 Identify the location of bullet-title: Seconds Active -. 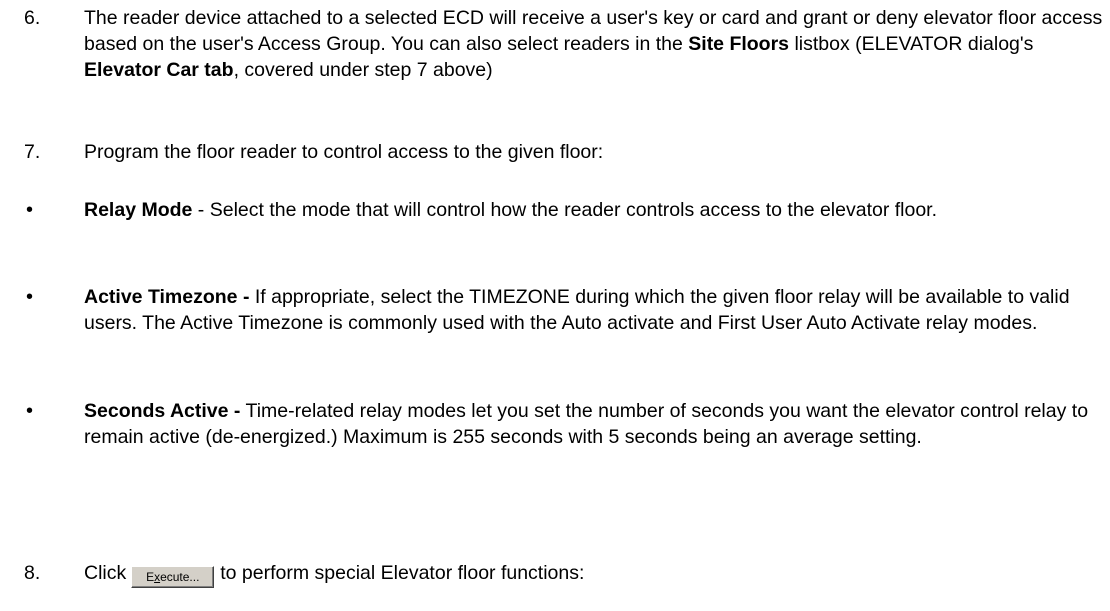
(162, 411).